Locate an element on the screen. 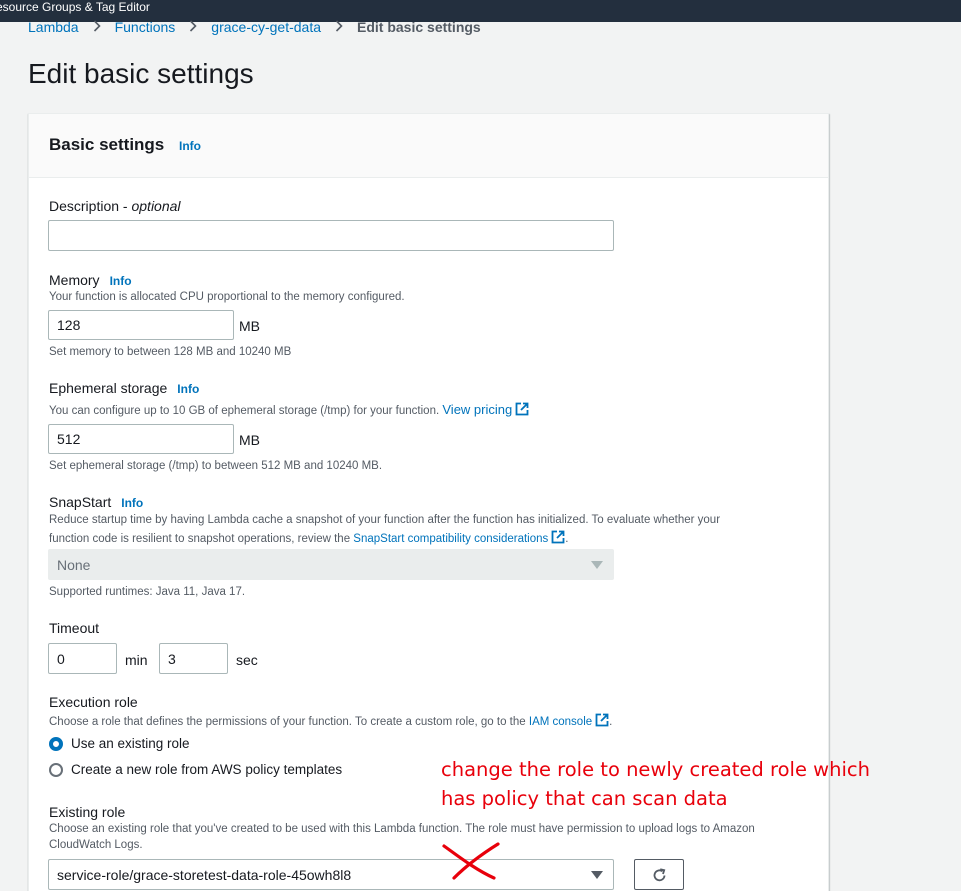 The width and height of the screenshot is (961, 891). snapstart-label-text: SnapStart is located at coordinates (80, 502).